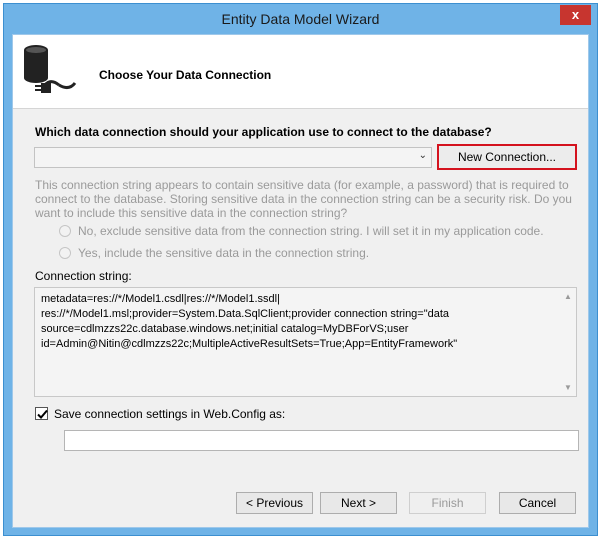  Describe the element at coordinates (300, 72) in the screenshot. I see `wizard-header: Choose Your Data Connection` at that location.